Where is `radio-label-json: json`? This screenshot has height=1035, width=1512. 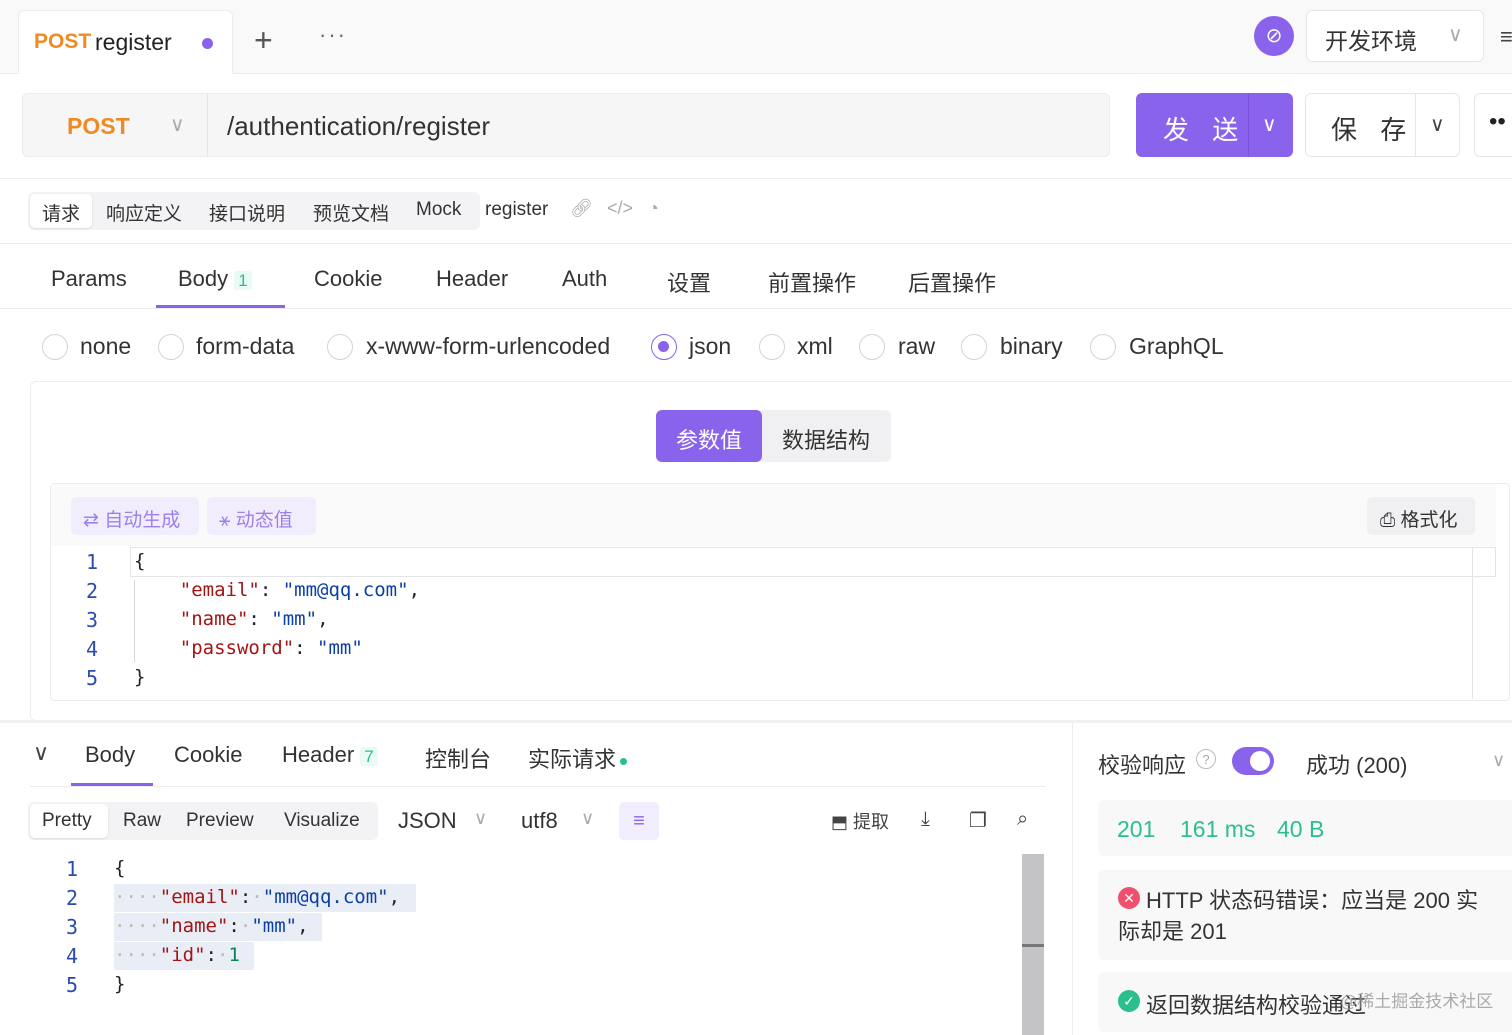
radio-label-json: json is located at coordinates (710, 346).